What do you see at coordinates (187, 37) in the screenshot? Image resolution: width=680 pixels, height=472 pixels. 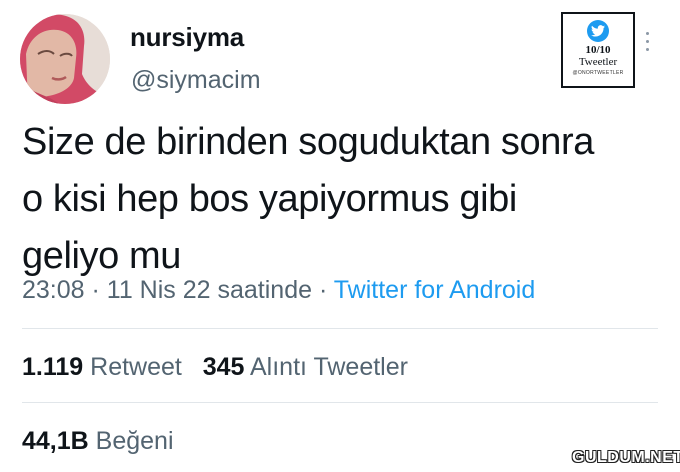 I see `author-display-name: nursiyma` at bounding box center [187, 37].